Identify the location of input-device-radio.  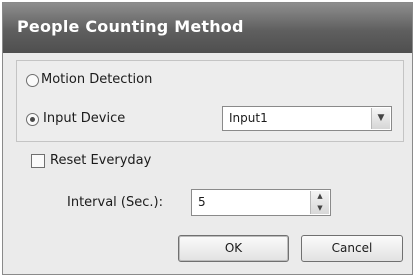
(32, 119).